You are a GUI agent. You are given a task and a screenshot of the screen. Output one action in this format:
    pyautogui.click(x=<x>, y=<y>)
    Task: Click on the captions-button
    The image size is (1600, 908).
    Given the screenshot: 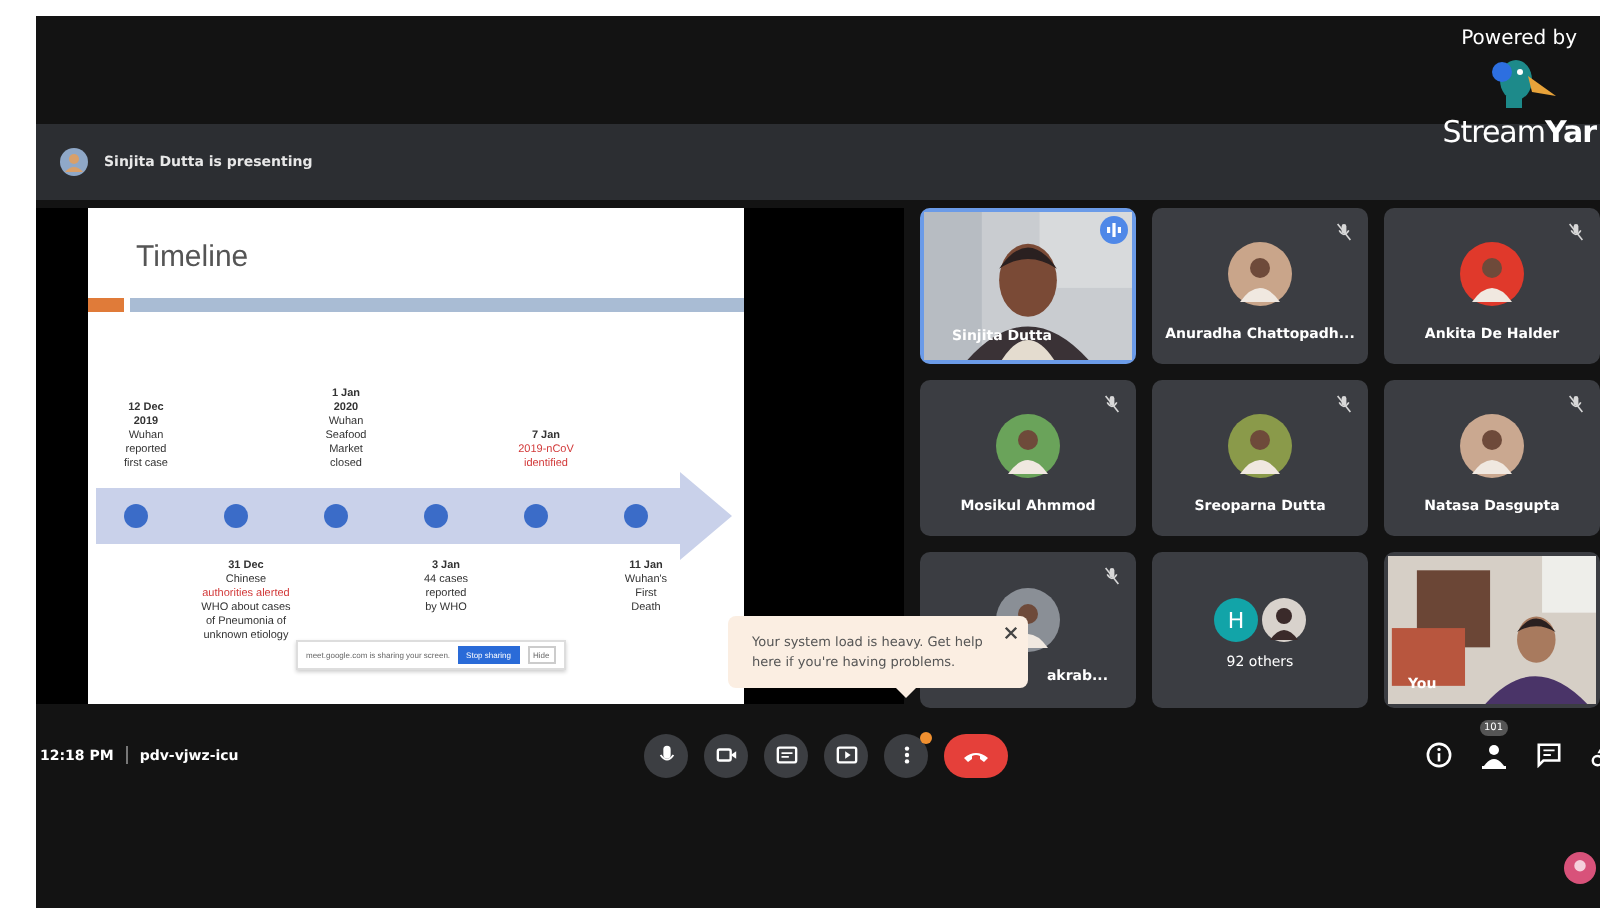 What is the action you would take?
    pyautogui.click(x=786, y=755)
    